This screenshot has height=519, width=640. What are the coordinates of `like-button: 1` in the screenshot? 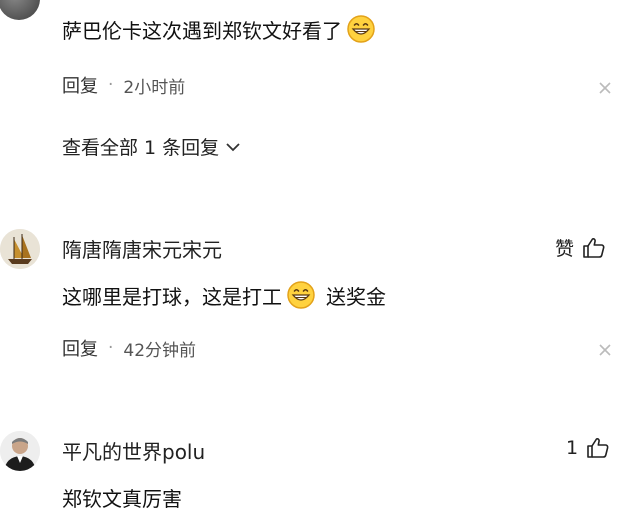 It's located at (588, 448).